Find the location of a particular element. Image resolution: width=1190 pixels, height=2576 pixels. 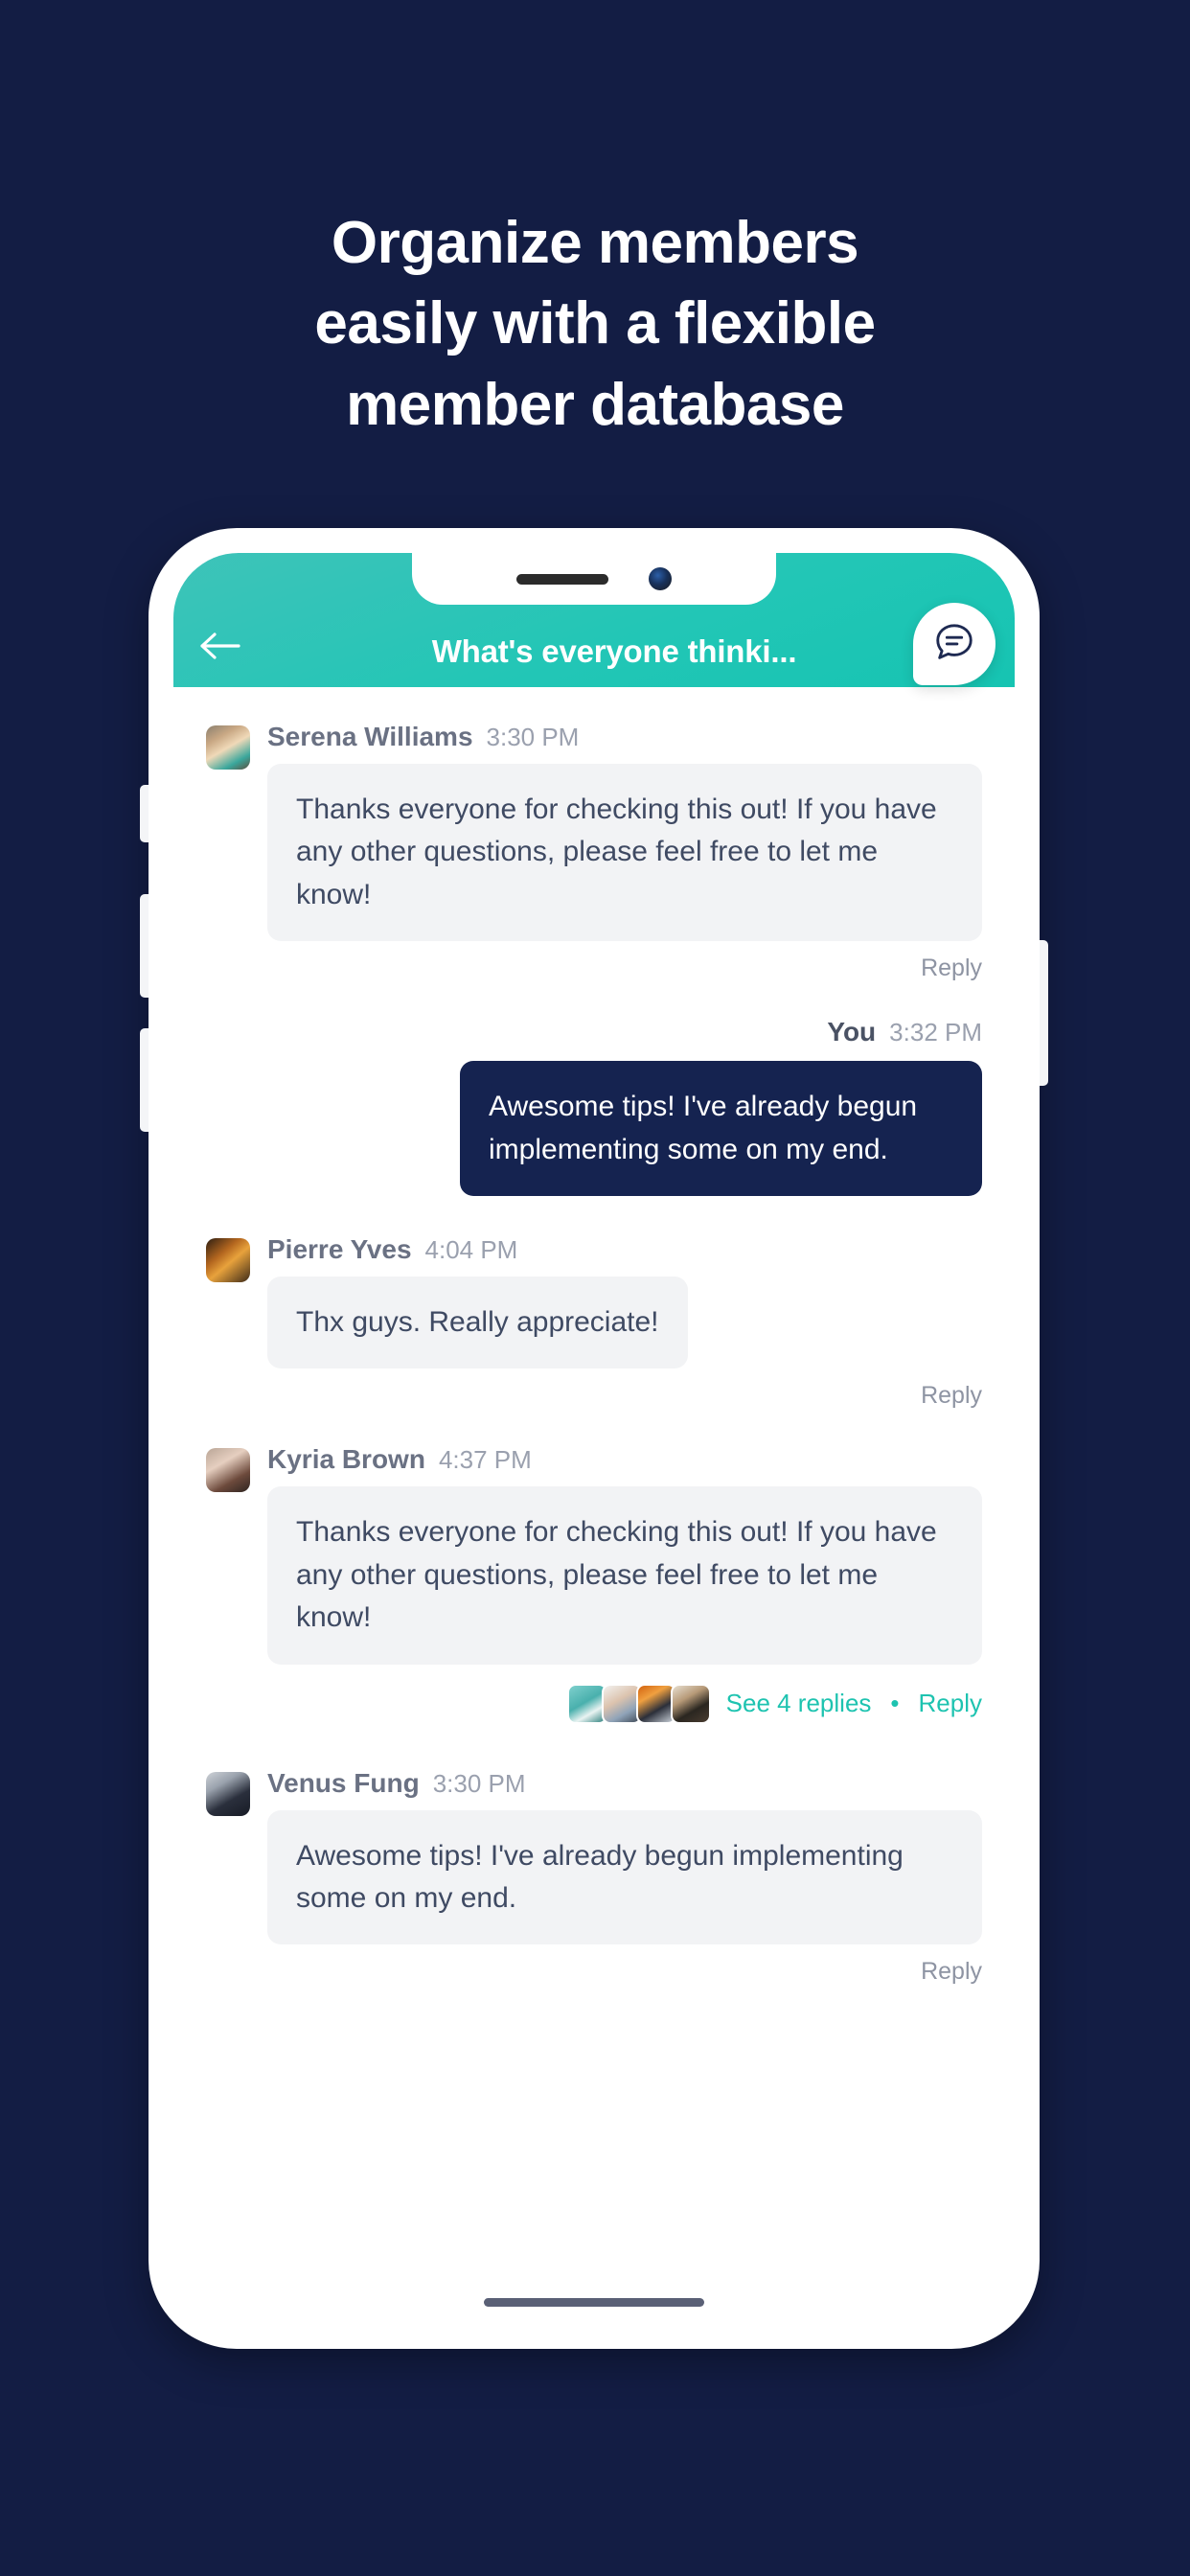

chat-bubble-icon is located at coordinates (954, 644).